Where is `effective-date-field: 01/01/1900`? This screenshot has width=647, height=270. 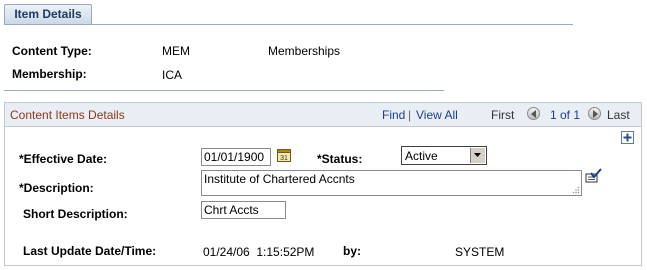 effective-date-field: 01/01/1900 is located at coordinates (236, 157).